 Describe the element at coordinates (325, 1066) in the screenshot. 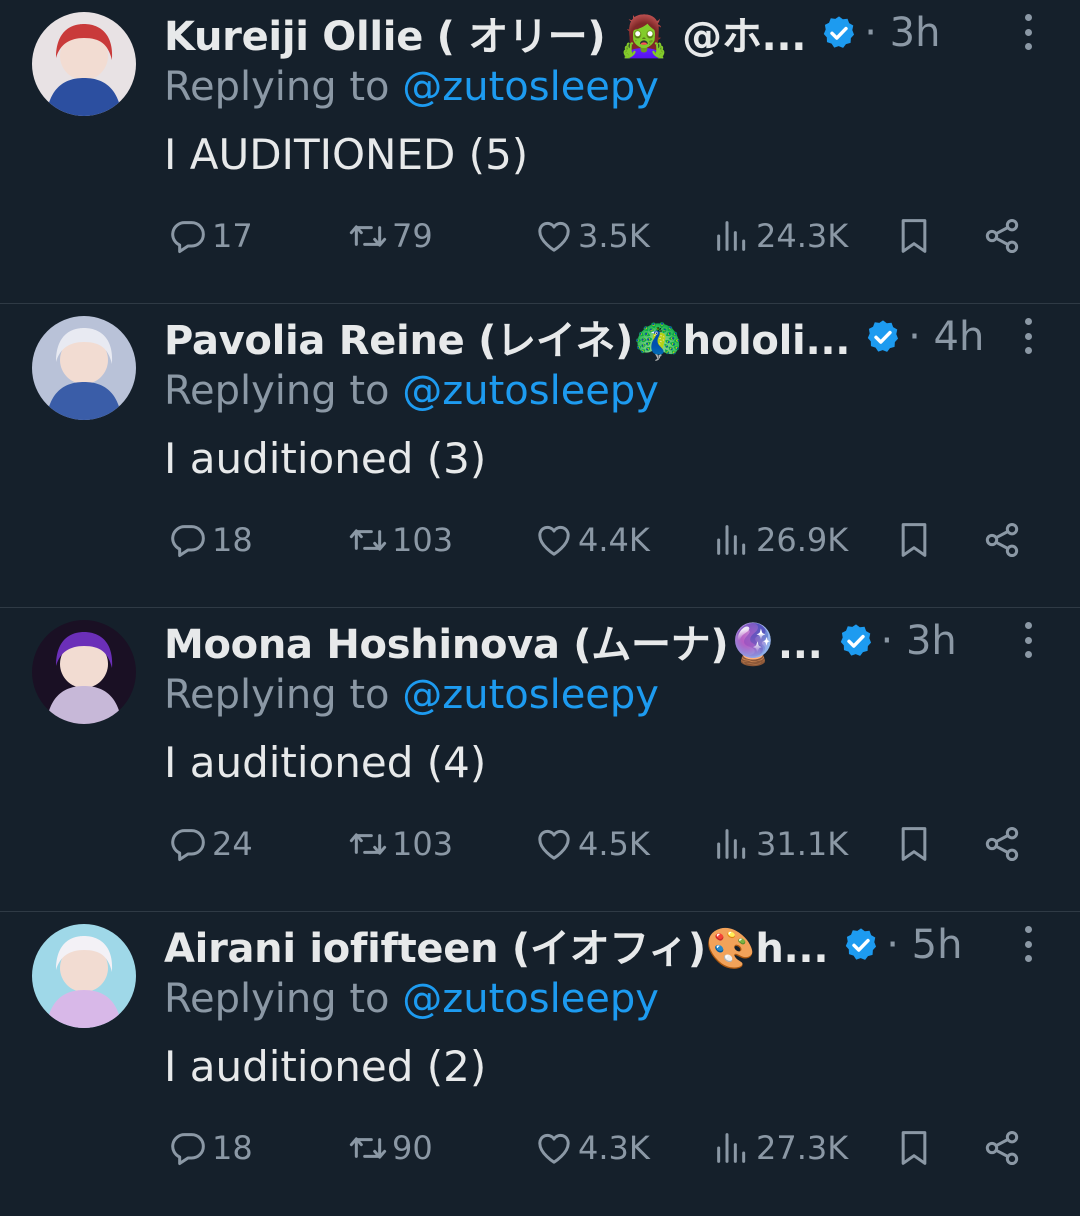

I see `tweet-text: I auditioned (2)` at that location.